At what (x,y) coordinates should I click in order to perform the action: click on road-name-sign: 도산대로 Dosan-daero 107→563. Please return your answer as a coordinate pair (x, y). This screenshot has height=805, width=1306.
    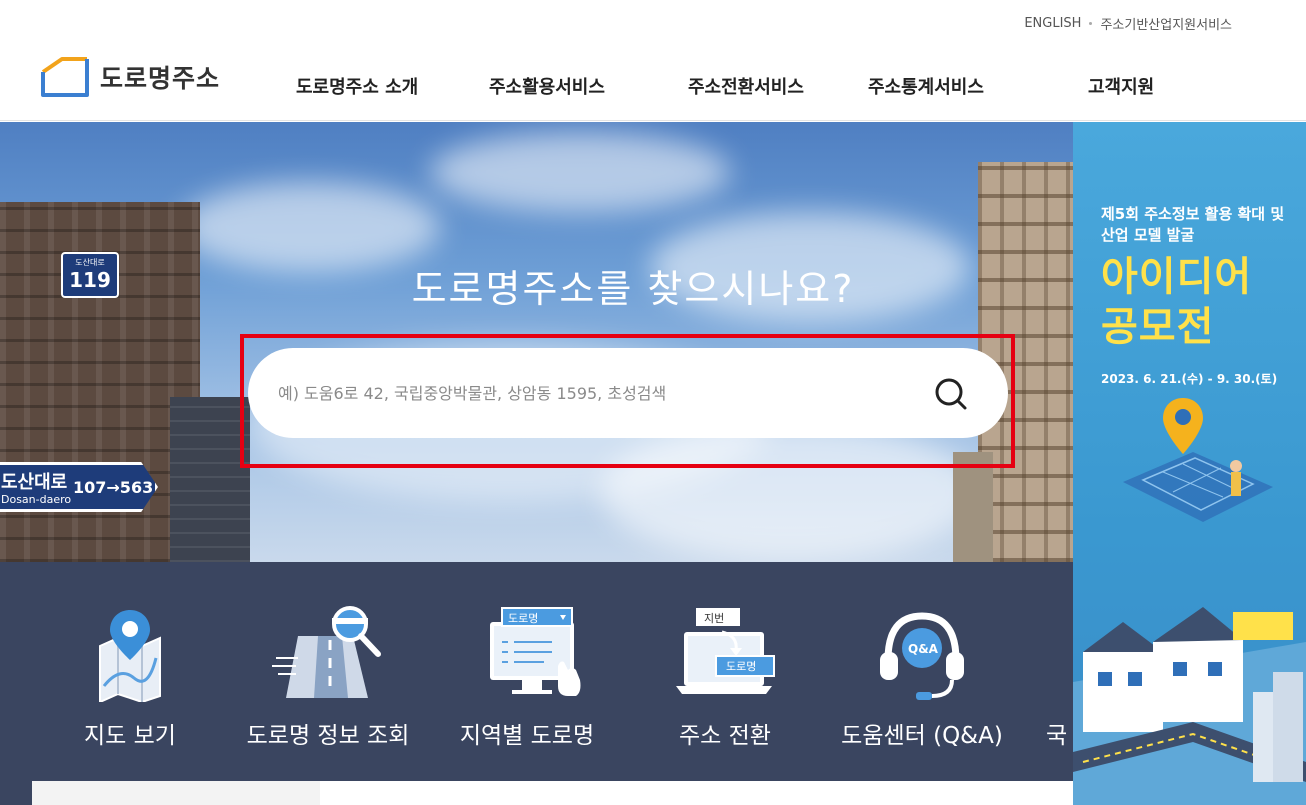
    Looking at the image, I should click on (79, 487).